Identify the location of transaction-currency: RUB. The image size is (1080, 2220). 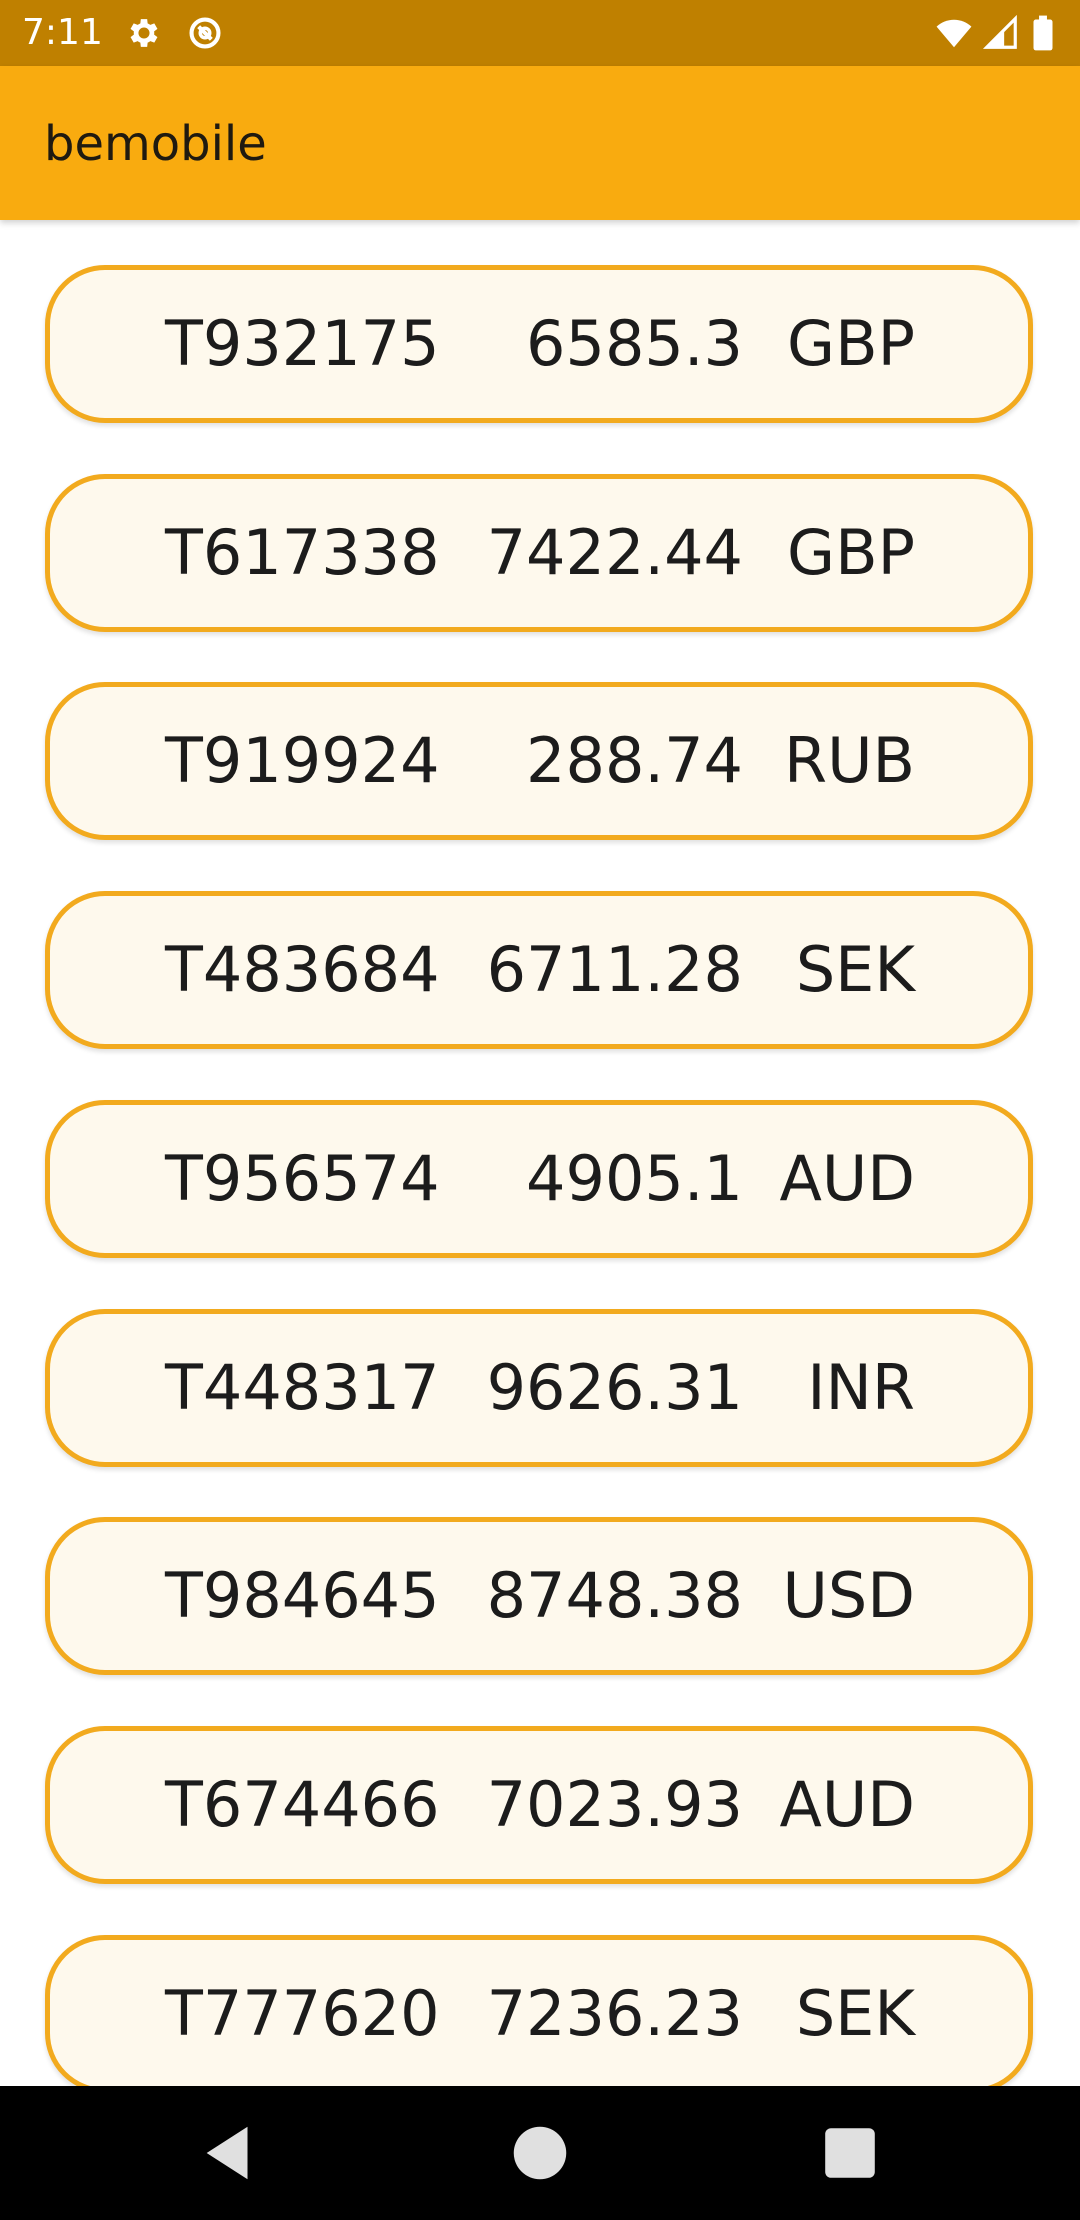
(849, 760).